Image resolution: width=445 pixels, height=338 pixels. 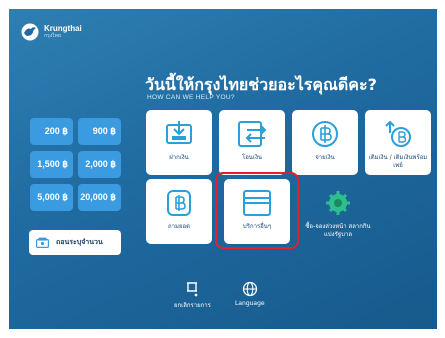 I want to click on amount-button: 900 ฿, so click(x=99, y=131).